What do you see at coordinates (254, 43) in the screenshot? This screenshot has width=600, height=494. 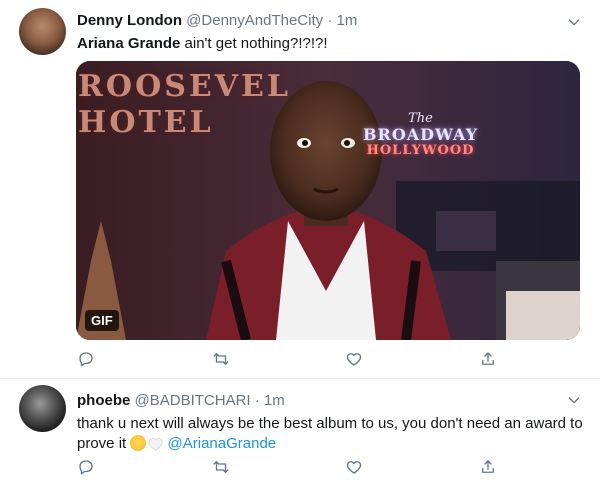 I see `tweet-text-rest: ain't get nothing?!?!?!` at bounding box center [254, 43].